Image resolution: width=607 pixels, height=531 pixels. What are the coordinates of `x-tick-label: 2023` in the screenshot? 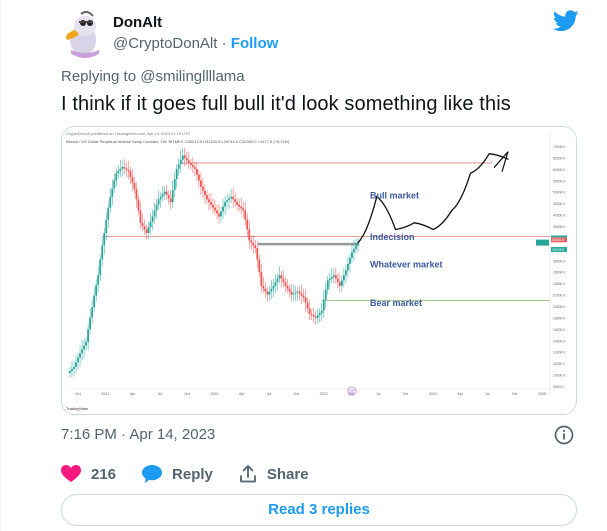 It's located at (324, 394).